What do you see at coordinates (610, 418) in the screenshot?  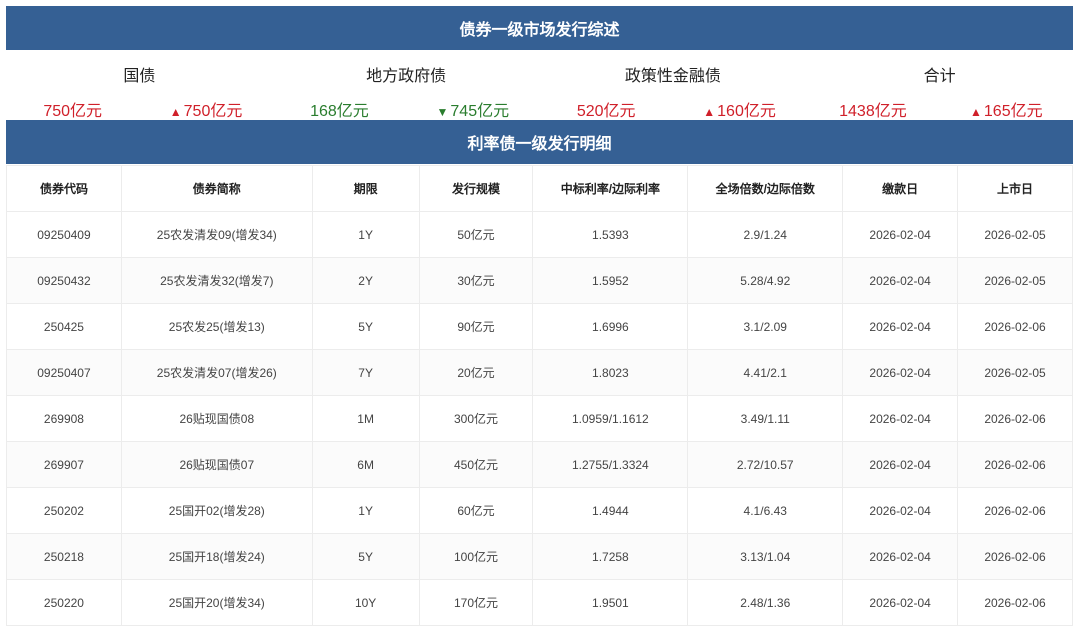 I see `table-cell: 1.0959/1.1612` at bounding box center [610, 418].